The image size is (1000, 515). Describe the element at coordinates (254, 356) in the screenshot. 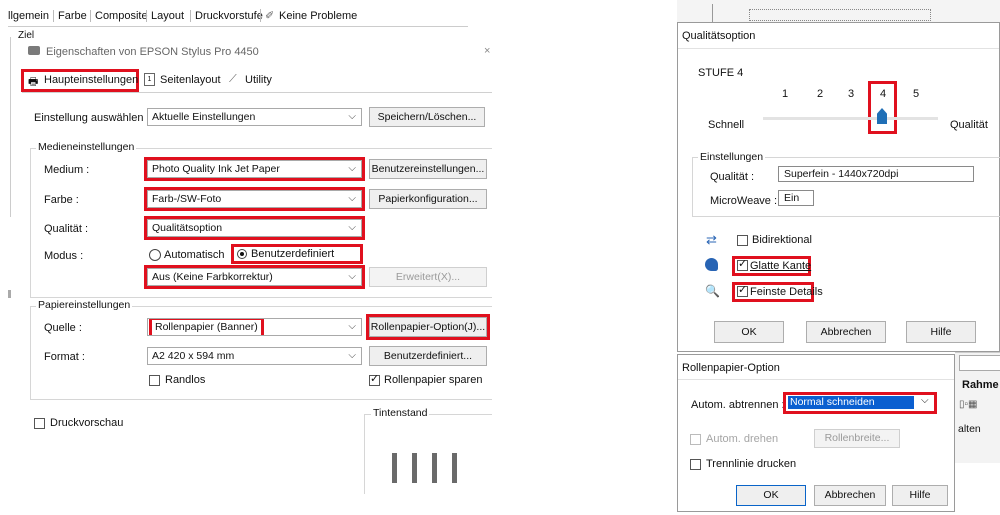

I see `format-select: A2 420 x 594 mm ⌵` at that location.